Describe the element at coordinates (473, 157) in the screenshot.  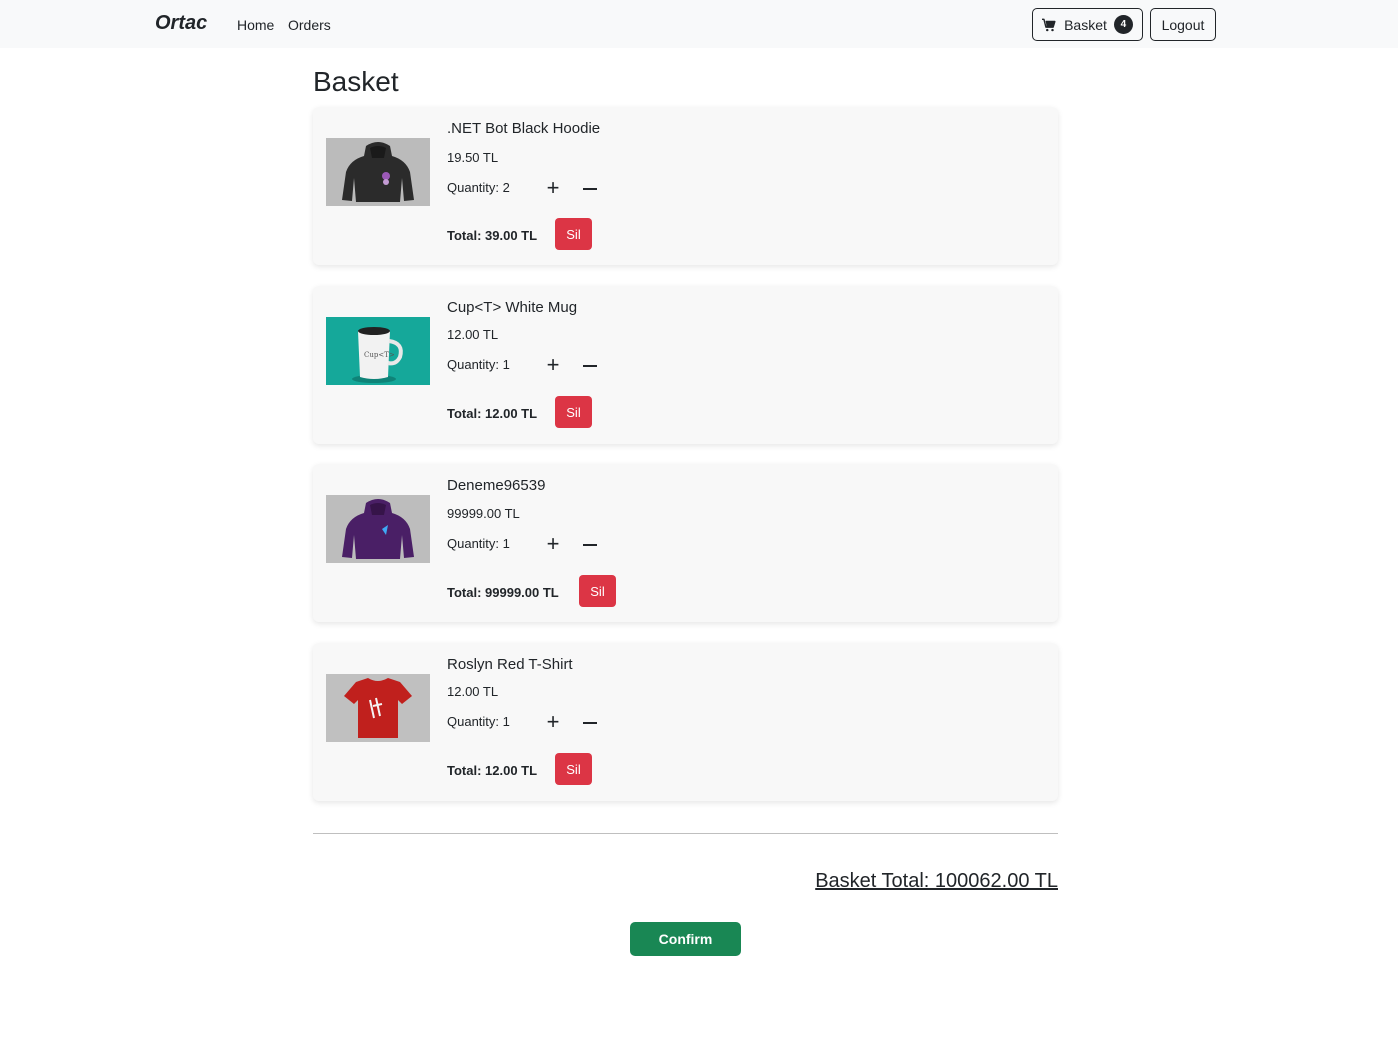
I see `item-price: 19.50 TL` at that location.